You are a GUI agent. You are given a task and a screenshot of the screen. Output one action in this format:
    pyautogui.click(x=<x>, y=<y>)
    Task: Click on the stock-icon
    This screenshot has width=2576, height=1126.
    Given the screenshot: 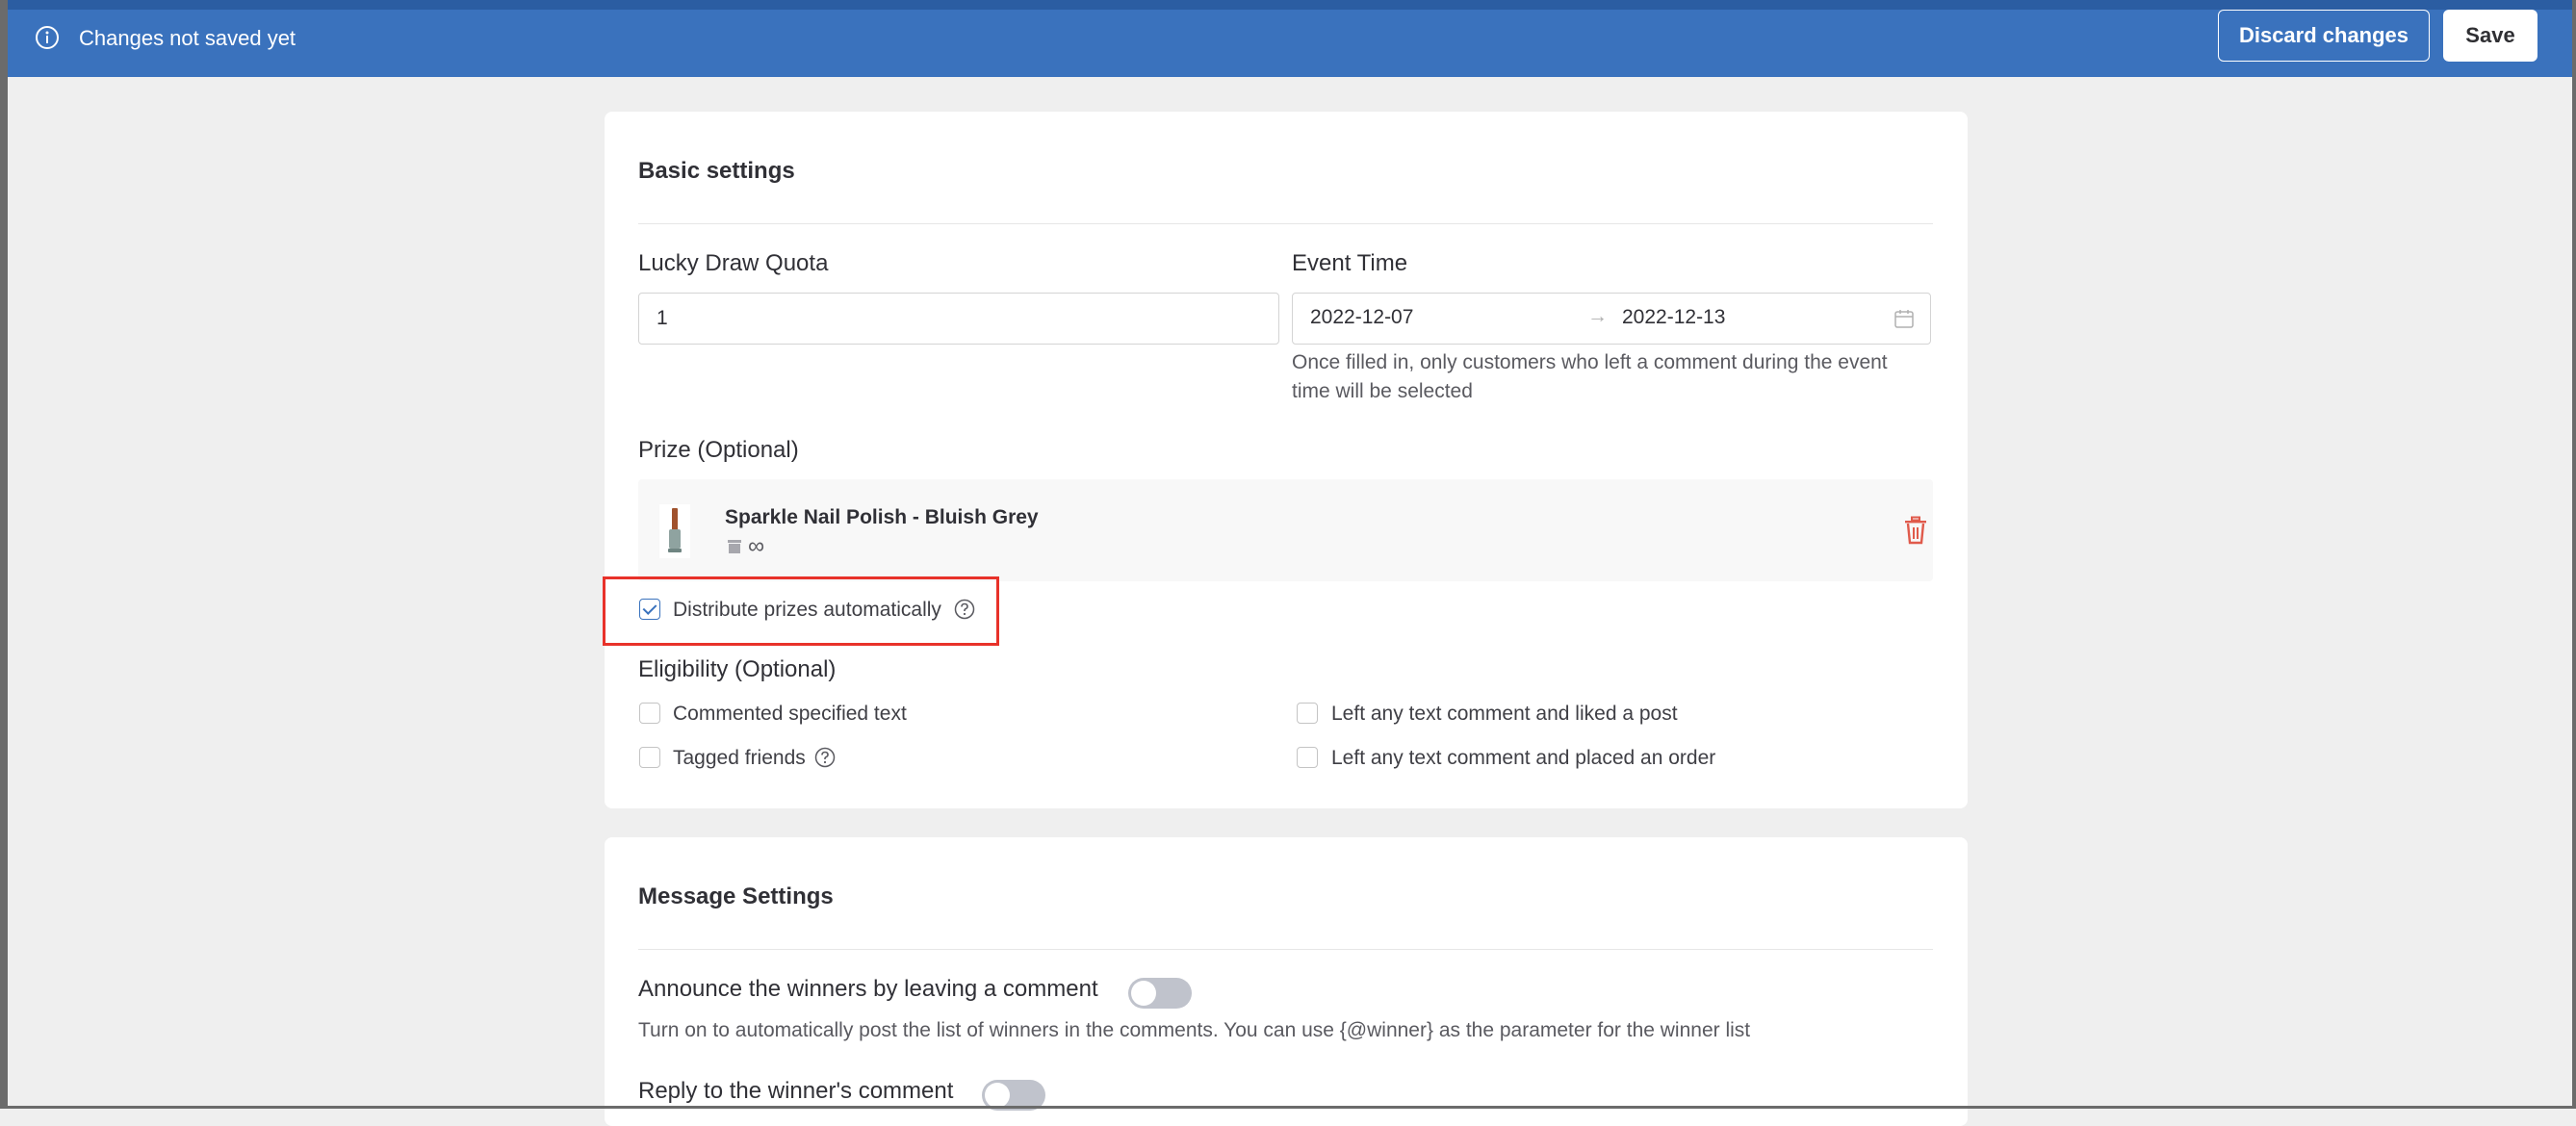 What is the action you would take?
    pyautogui.click(x=735, y=546)
    